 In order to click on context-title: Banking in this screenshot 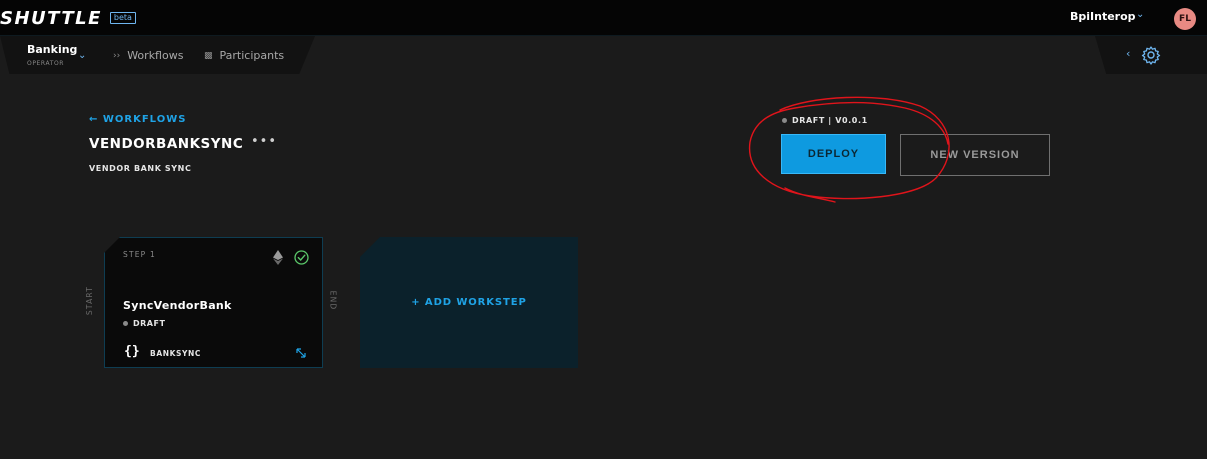, I will do `click(52, 49)`.